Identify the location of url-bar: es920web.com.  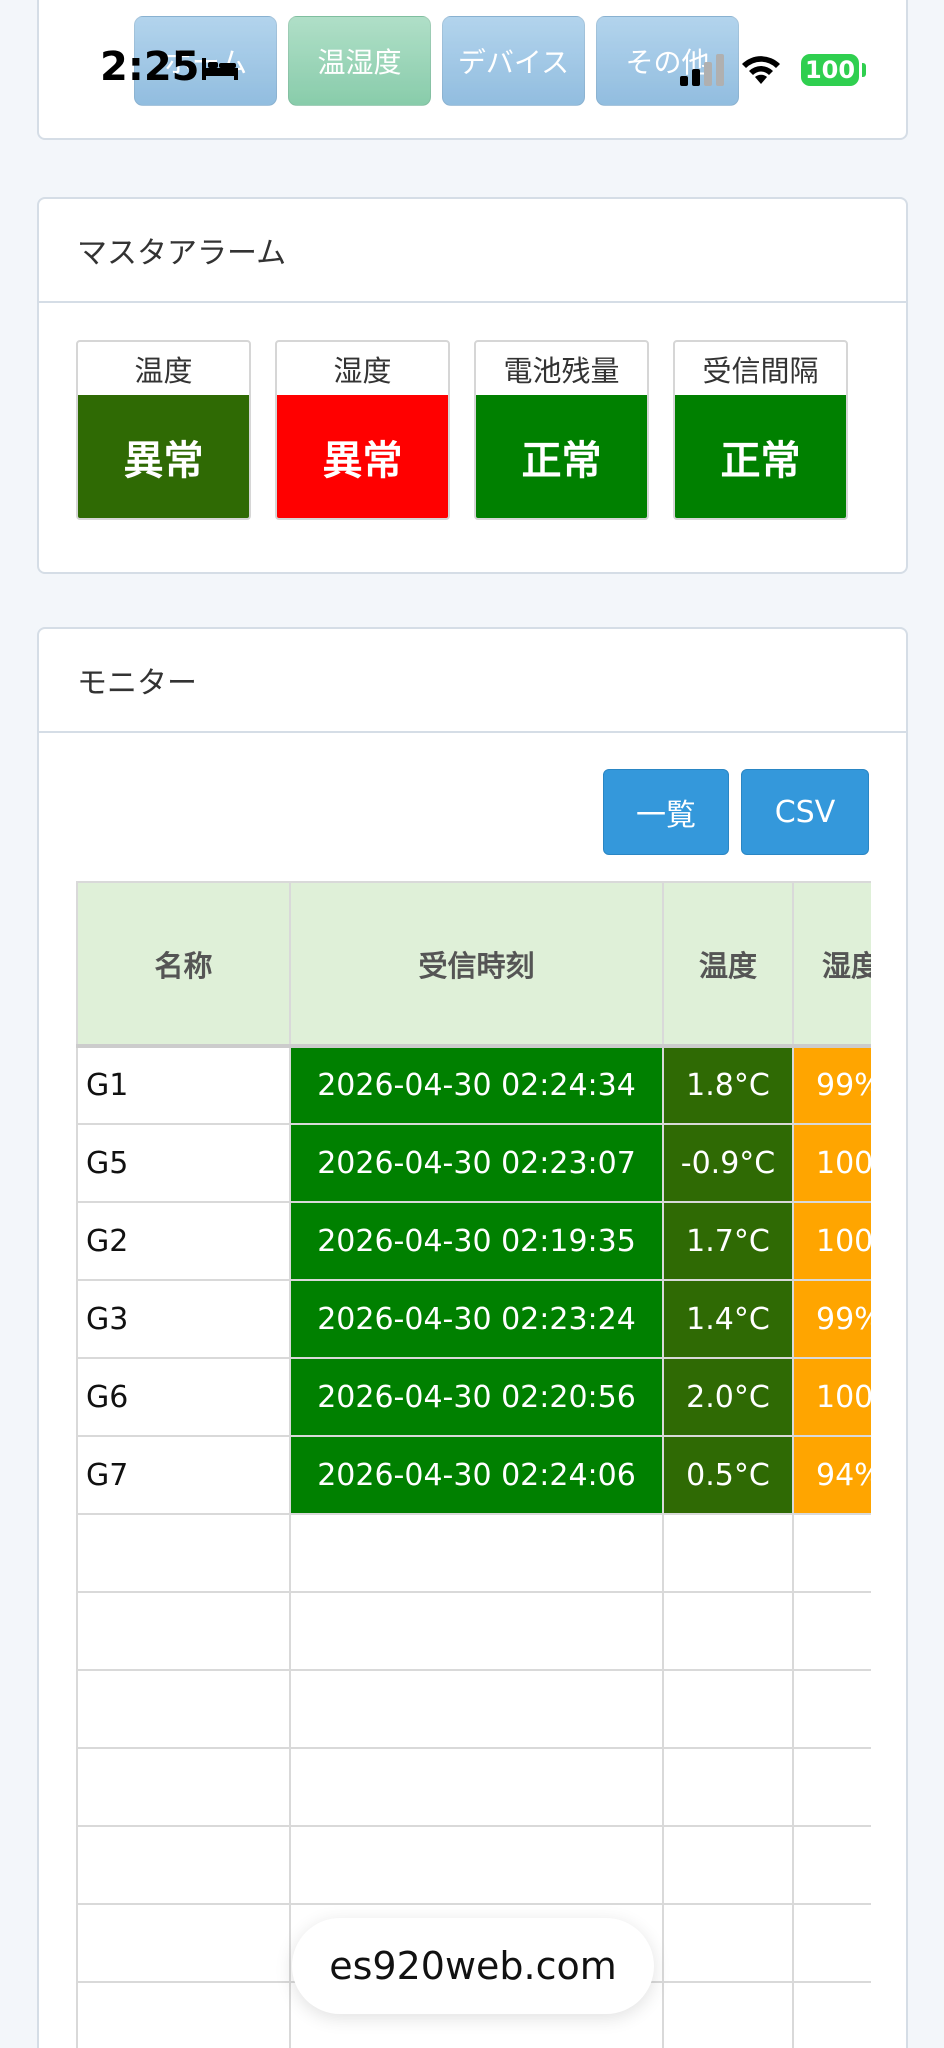
(473, 1966).